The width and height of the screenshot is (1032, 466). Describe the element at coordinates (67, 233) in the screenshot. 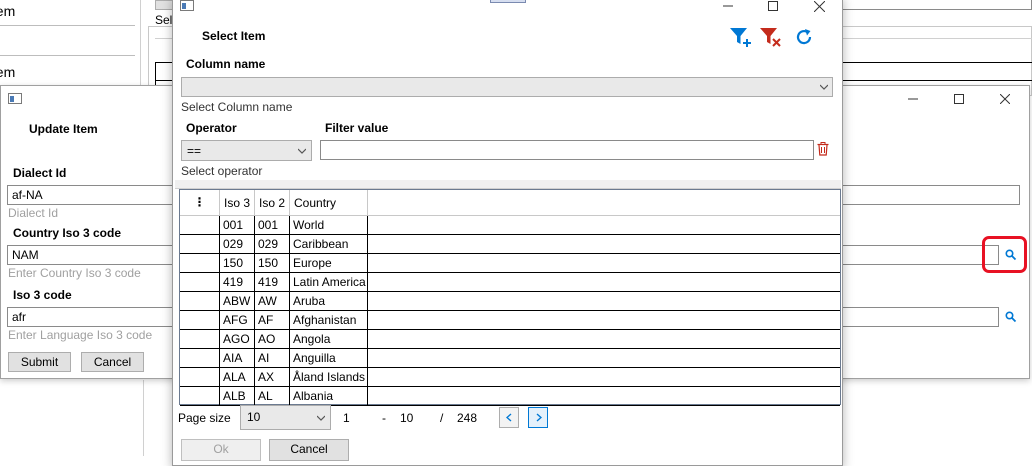

I see `country-iso3-label: Country Iso 3 code` at that location.